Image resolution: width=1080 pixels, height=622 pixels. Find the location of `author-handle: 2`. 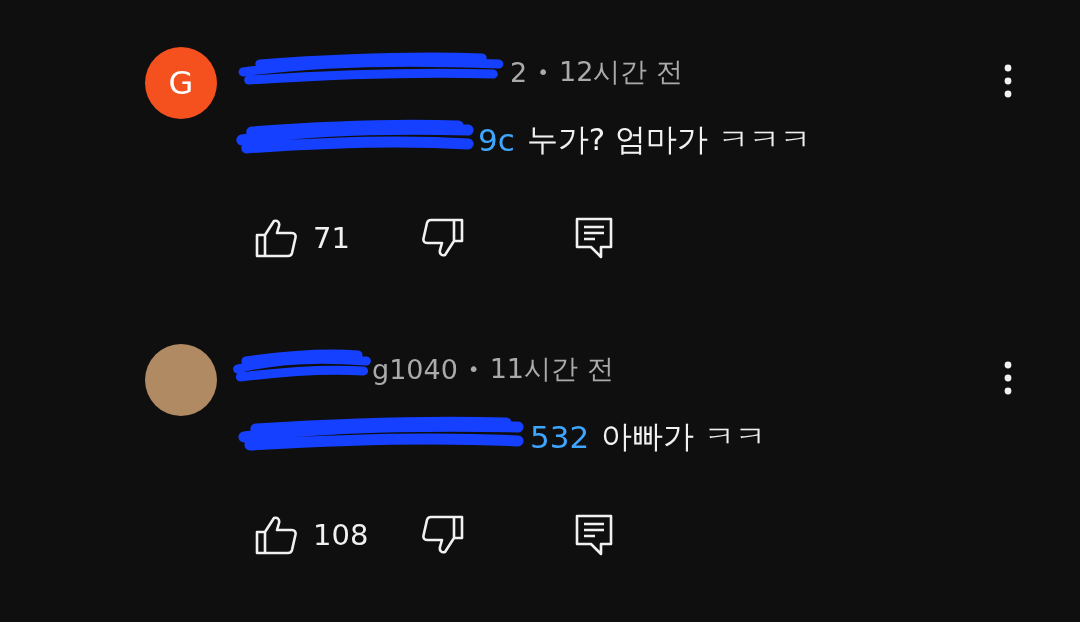

author-handle: 2 is located at coordinates (519, 72).